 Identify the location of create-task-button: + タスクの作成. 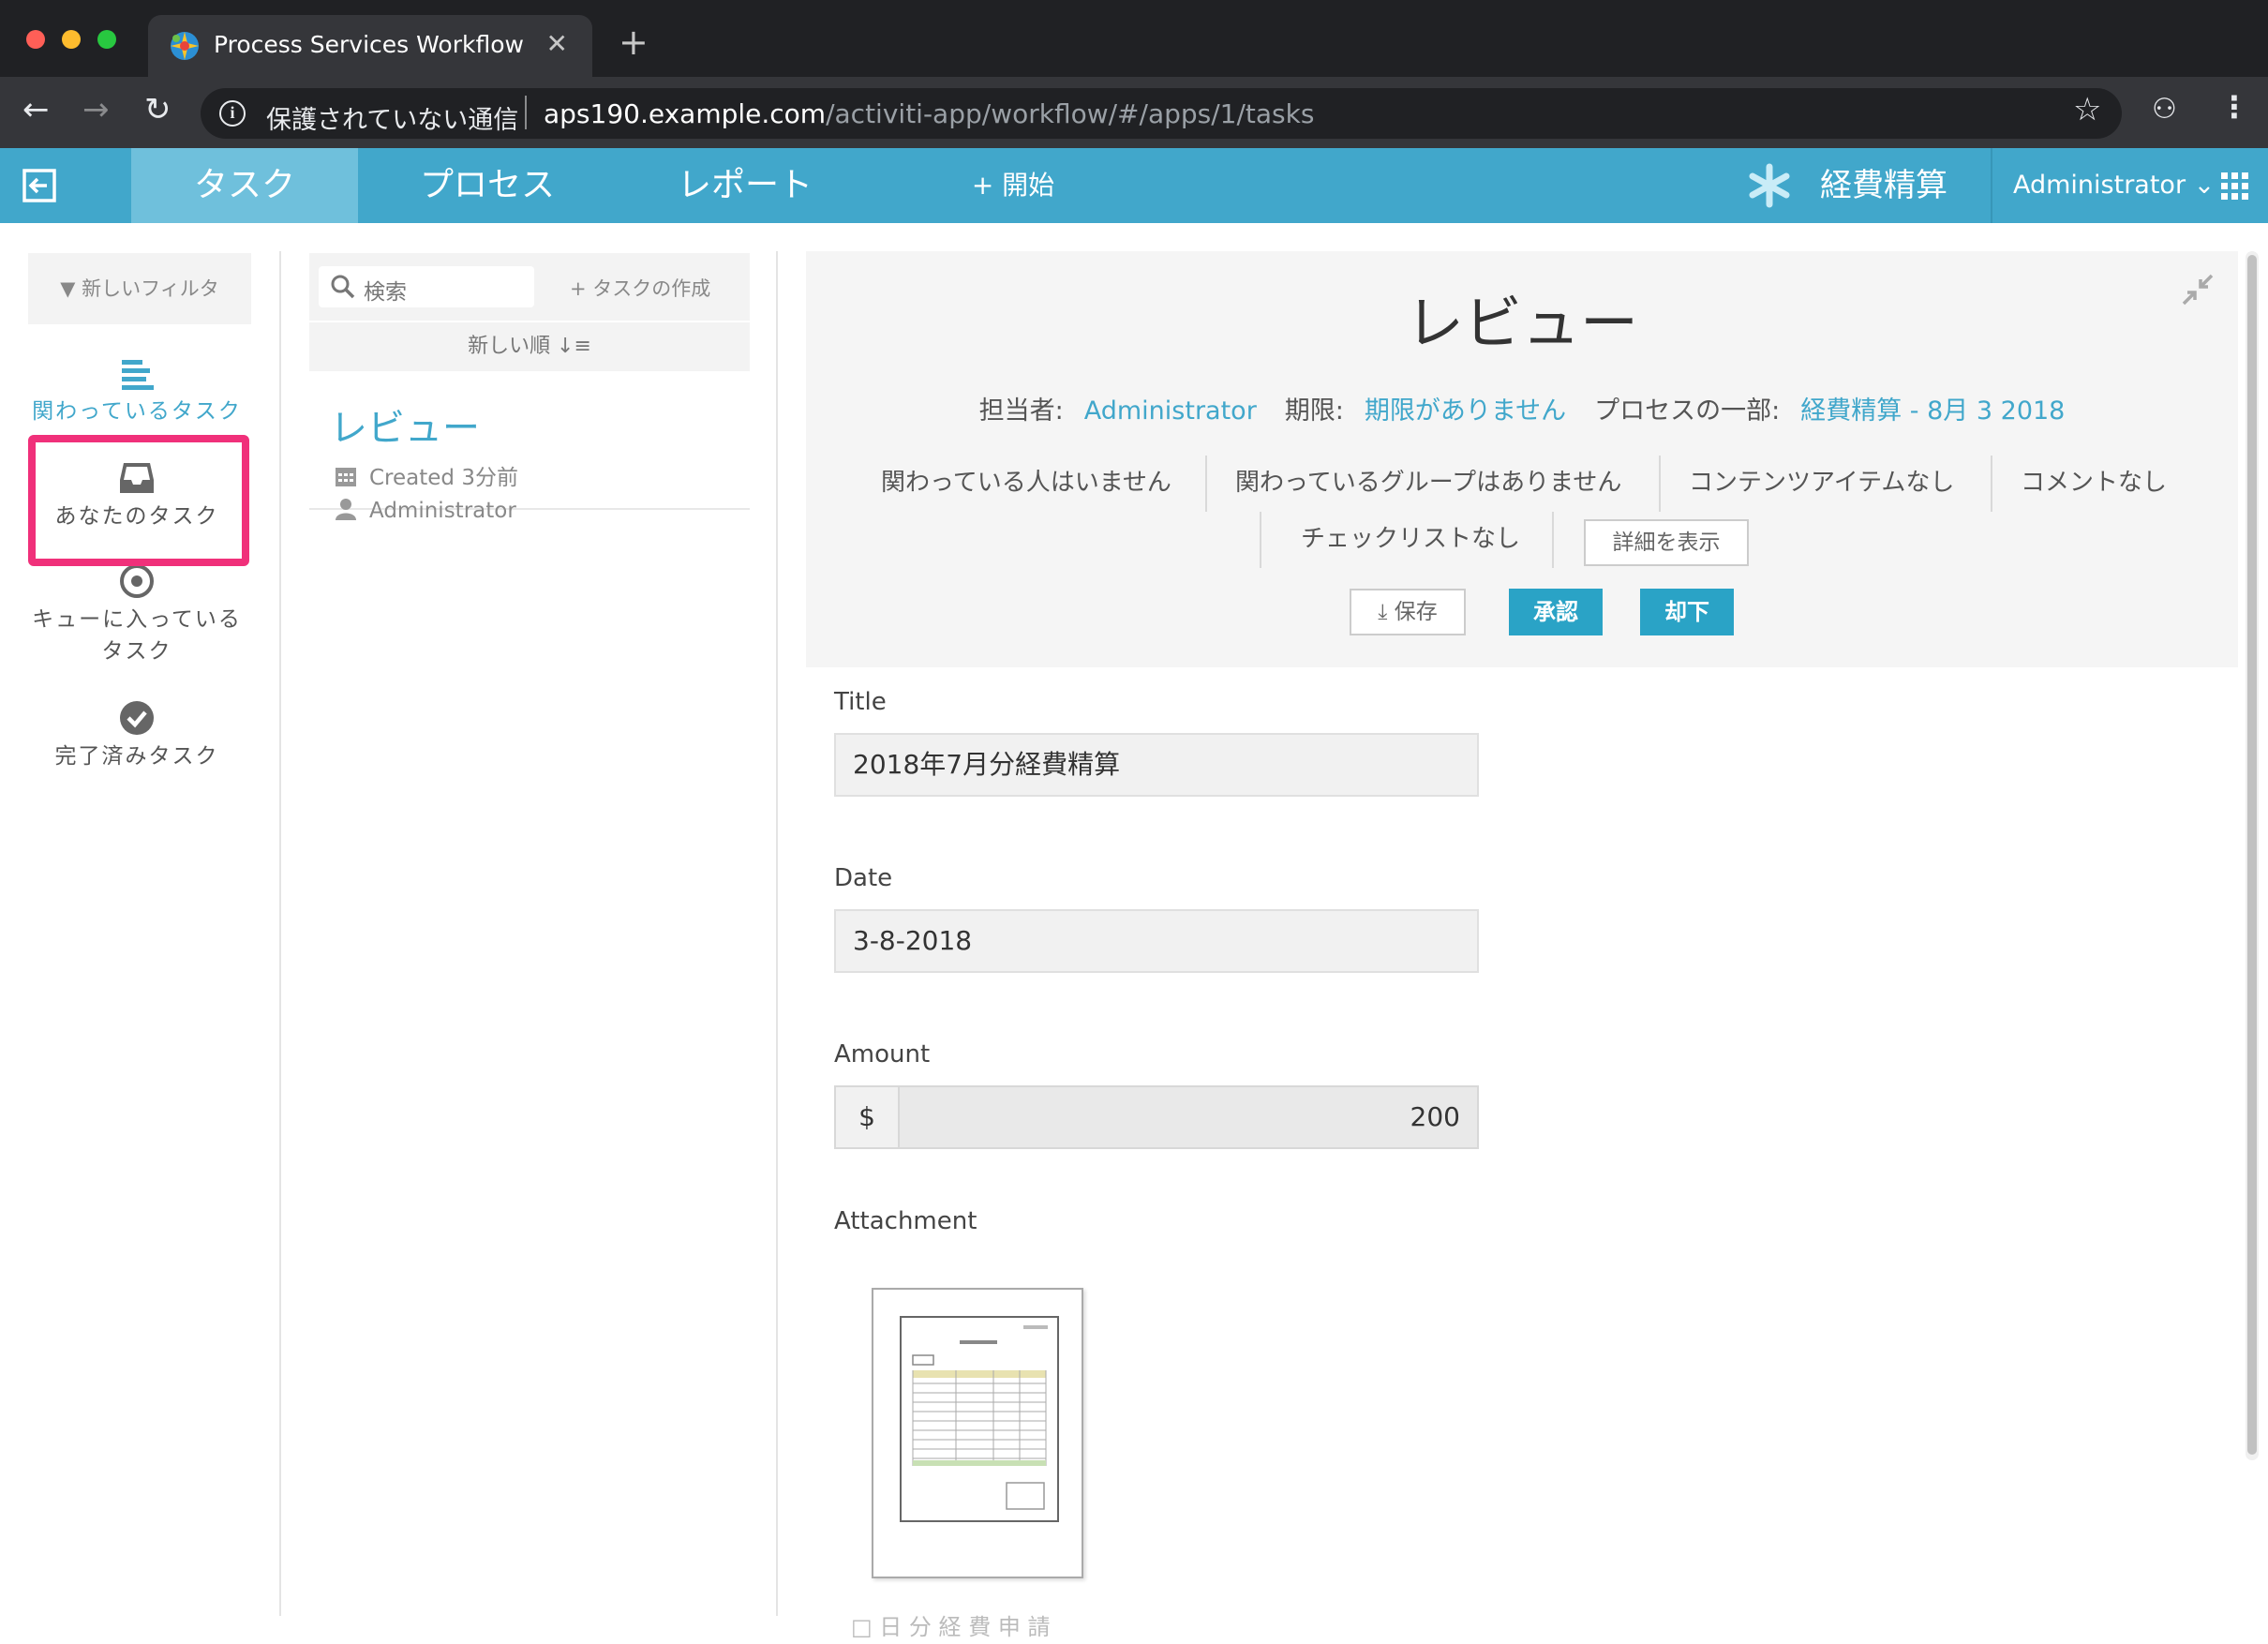
(640, 288).